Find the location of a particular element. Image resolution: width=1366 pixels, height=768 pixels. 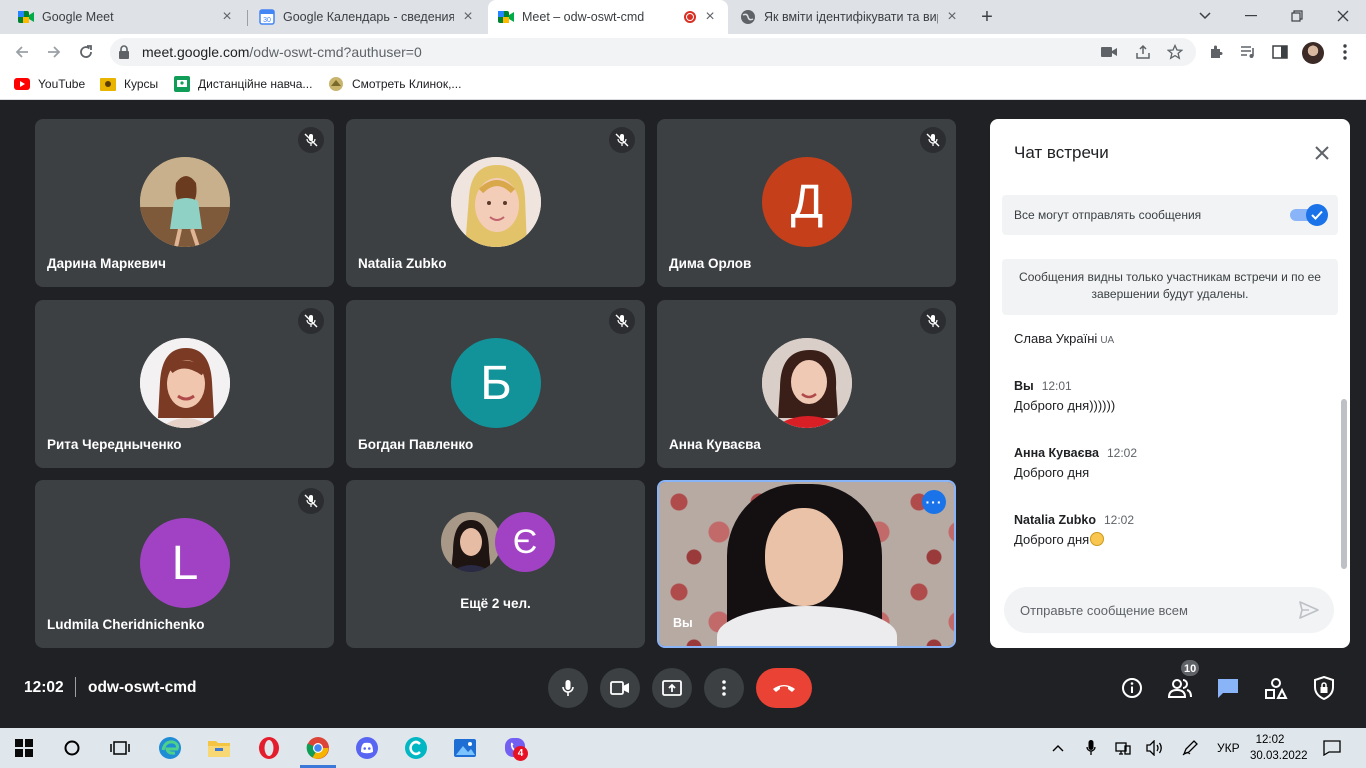

discord-icon is located at coordinates (367, 748).